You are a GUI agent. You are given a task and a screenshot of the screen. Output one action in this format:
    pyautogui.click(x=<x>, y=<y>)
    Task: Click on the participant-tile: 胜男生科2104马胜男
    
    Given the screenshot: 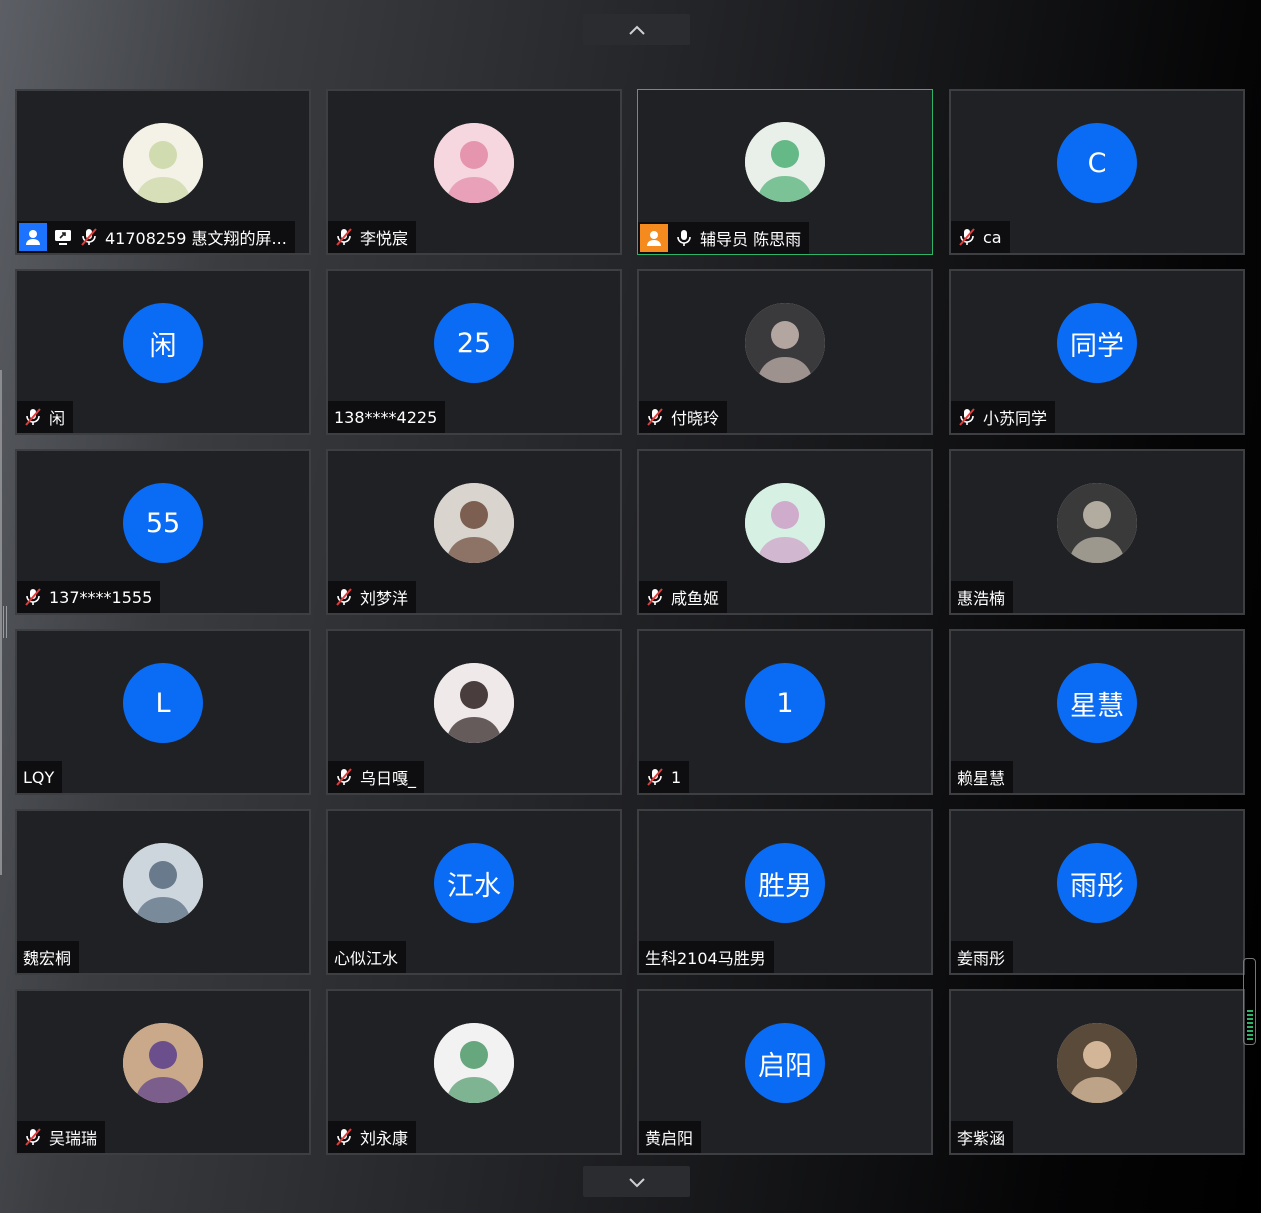 What is the action you would take?
    pyautogui.click(x=785, y=892)
    